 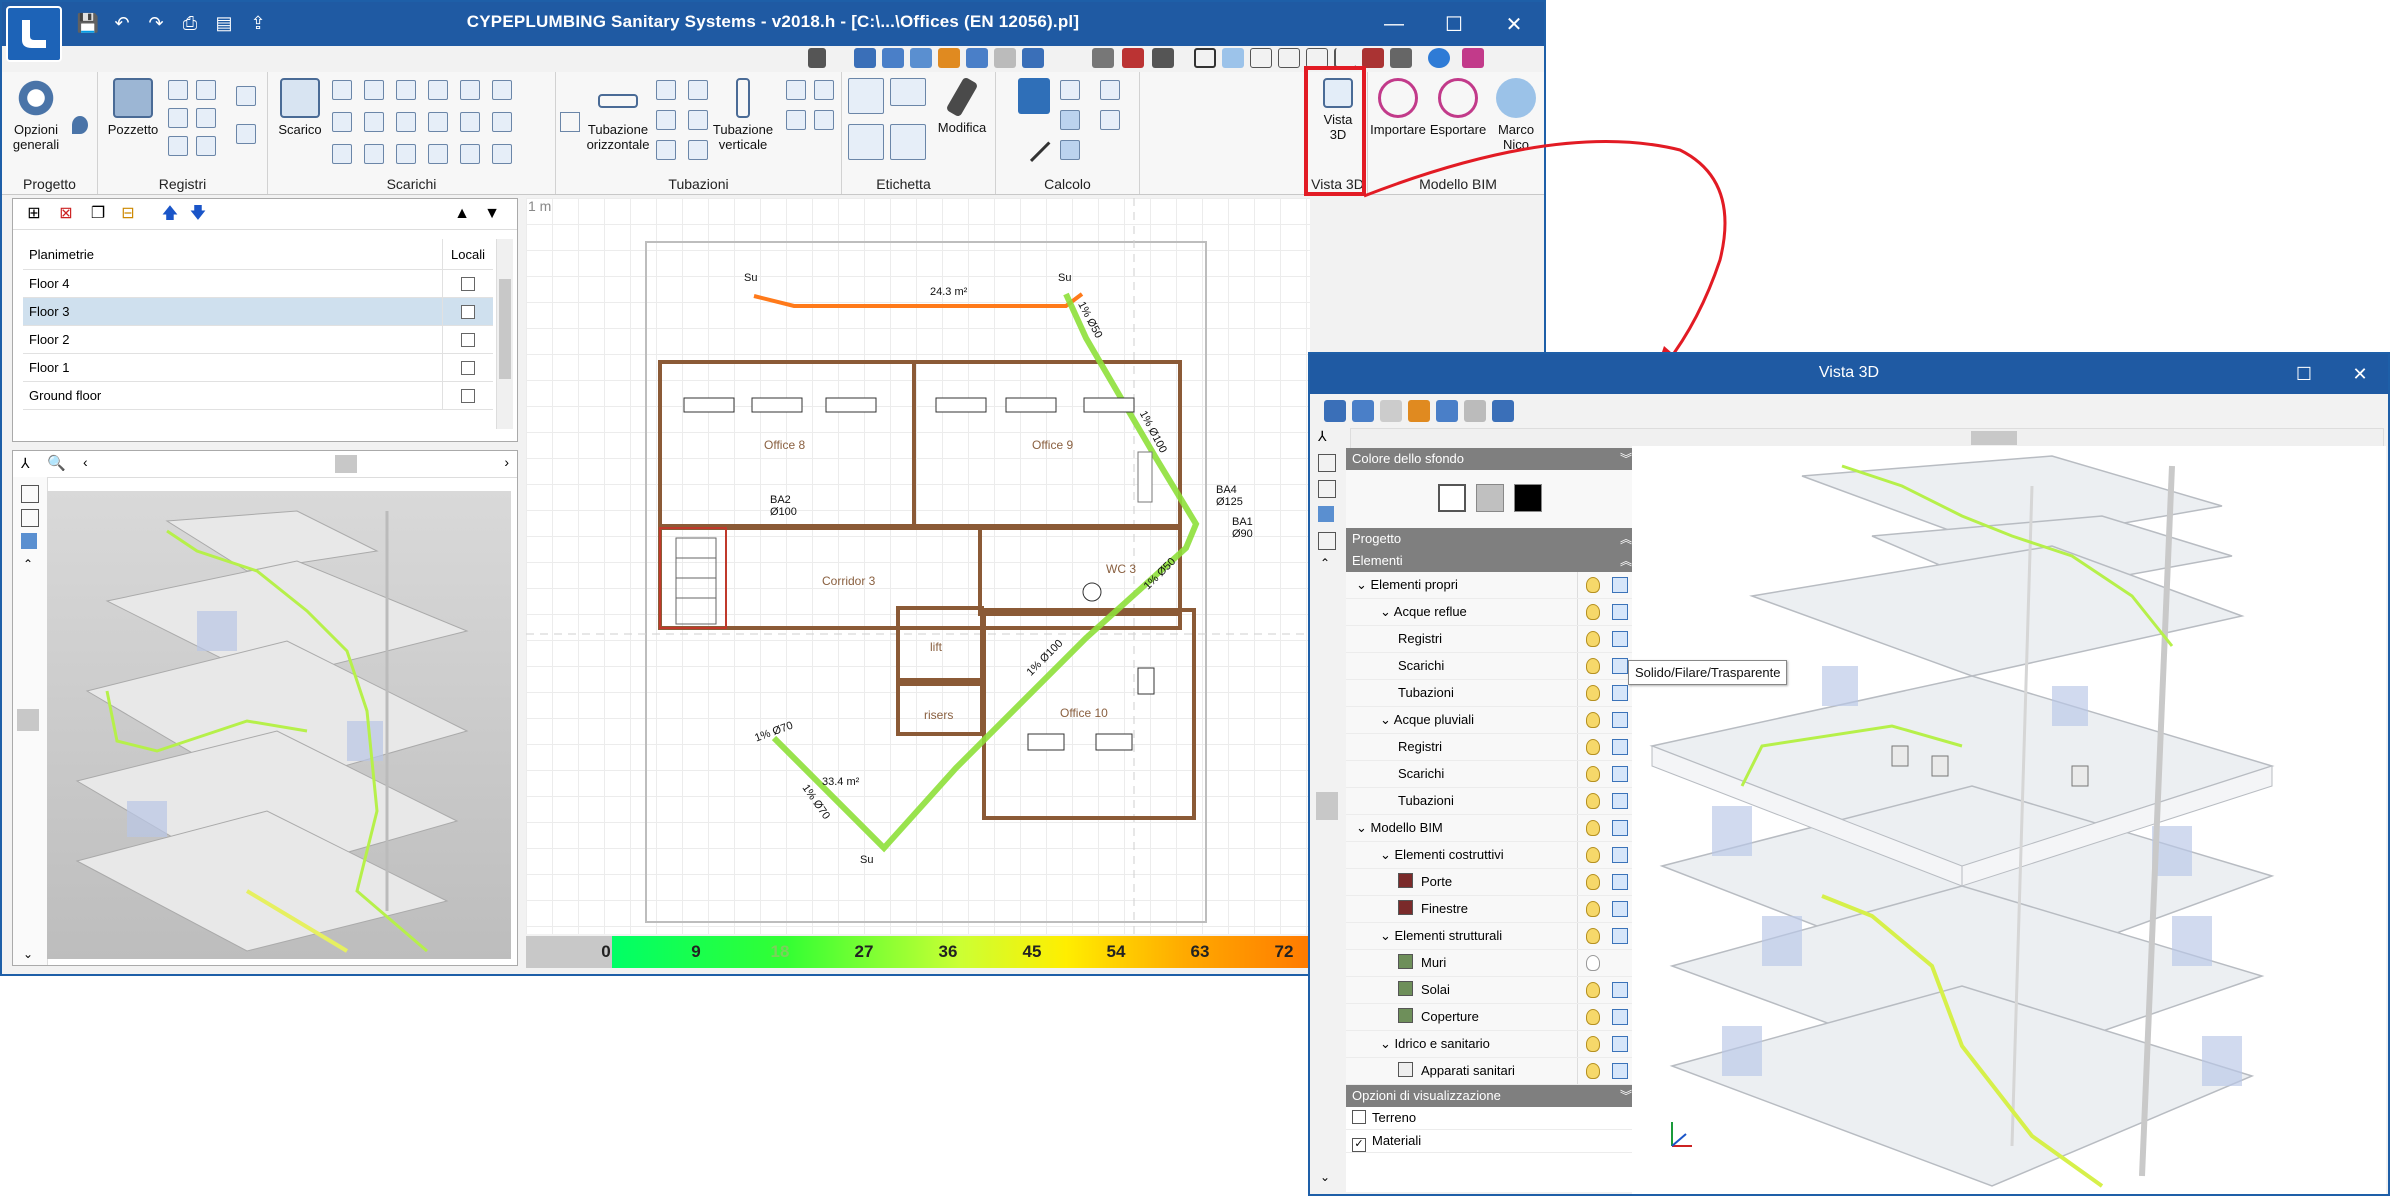 I want to click on scroll-left-icon: ‹, so click(x=85, y=462).